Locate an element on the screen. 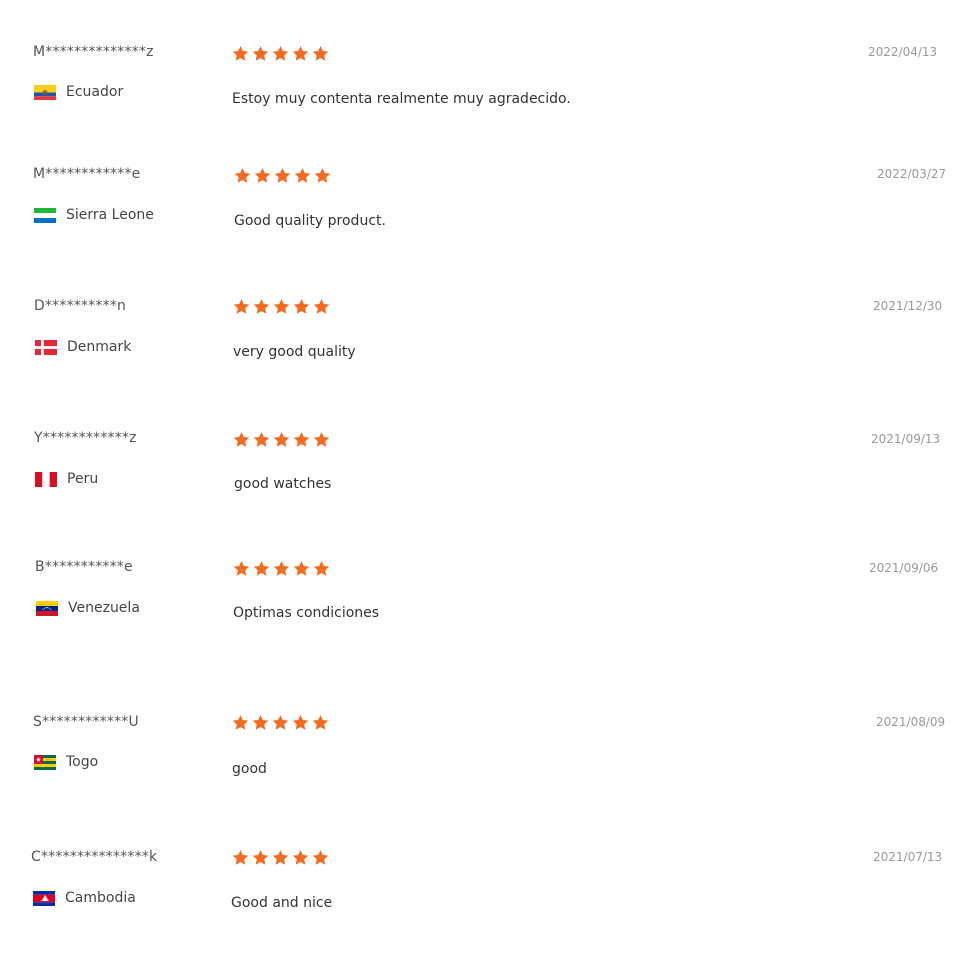  reviewer-name: M************e is located at coordinates (87, 174).